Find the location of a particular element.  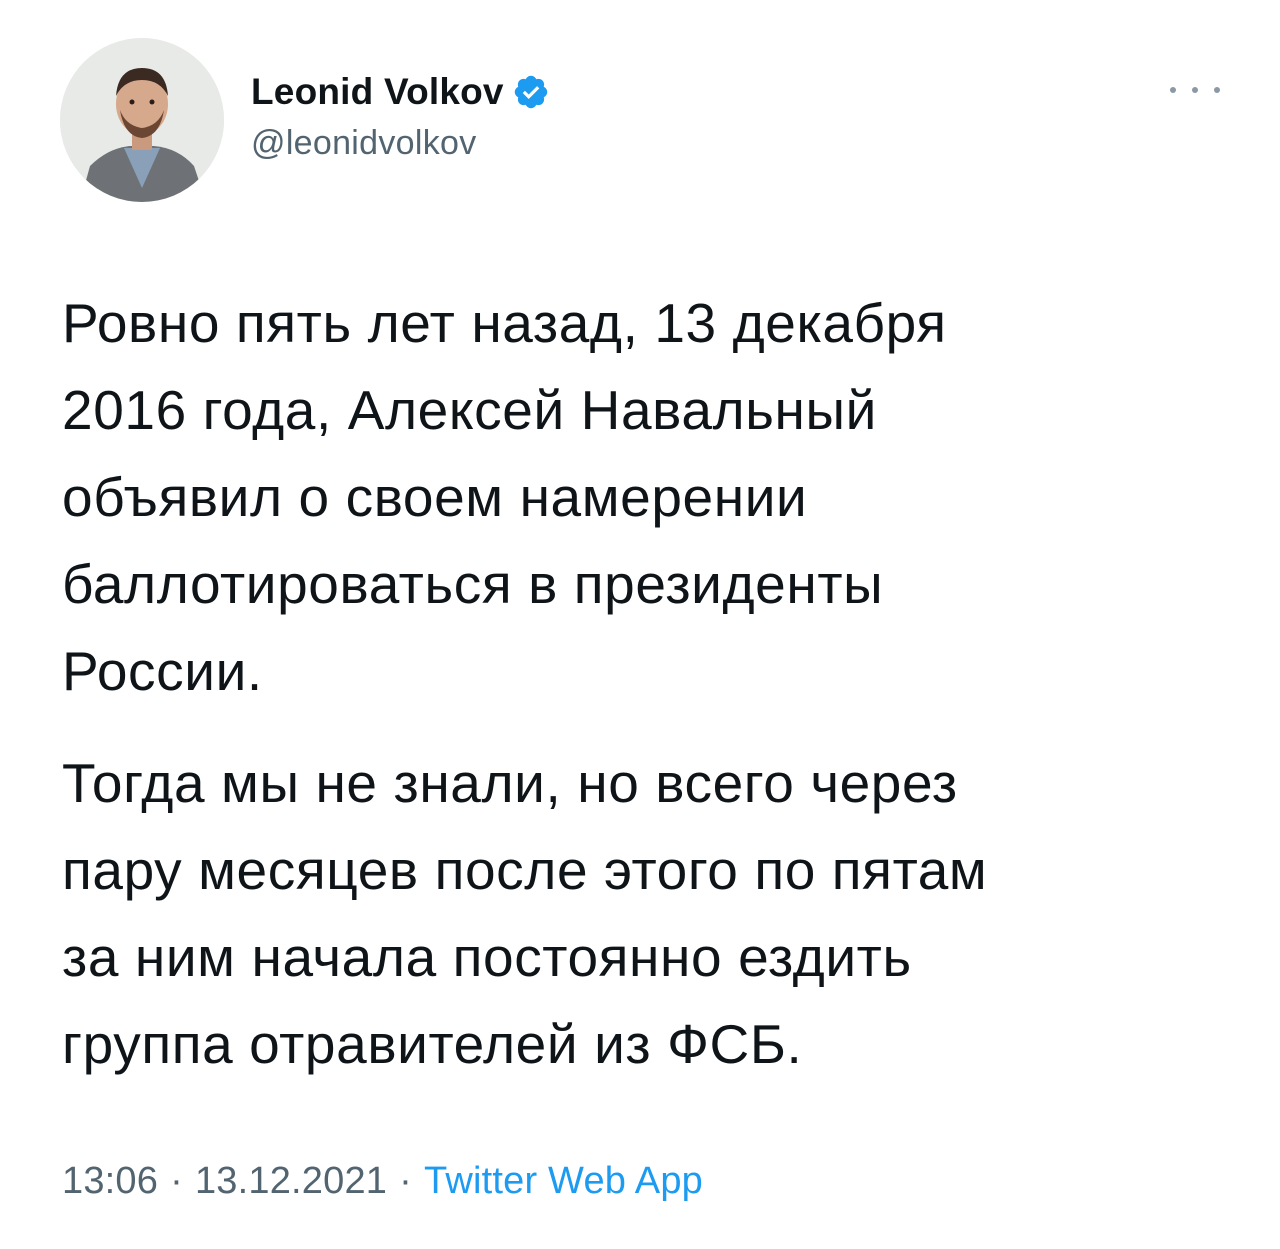

tweet-line: баллотироваться в президенты is located at coordinates (473, 584).